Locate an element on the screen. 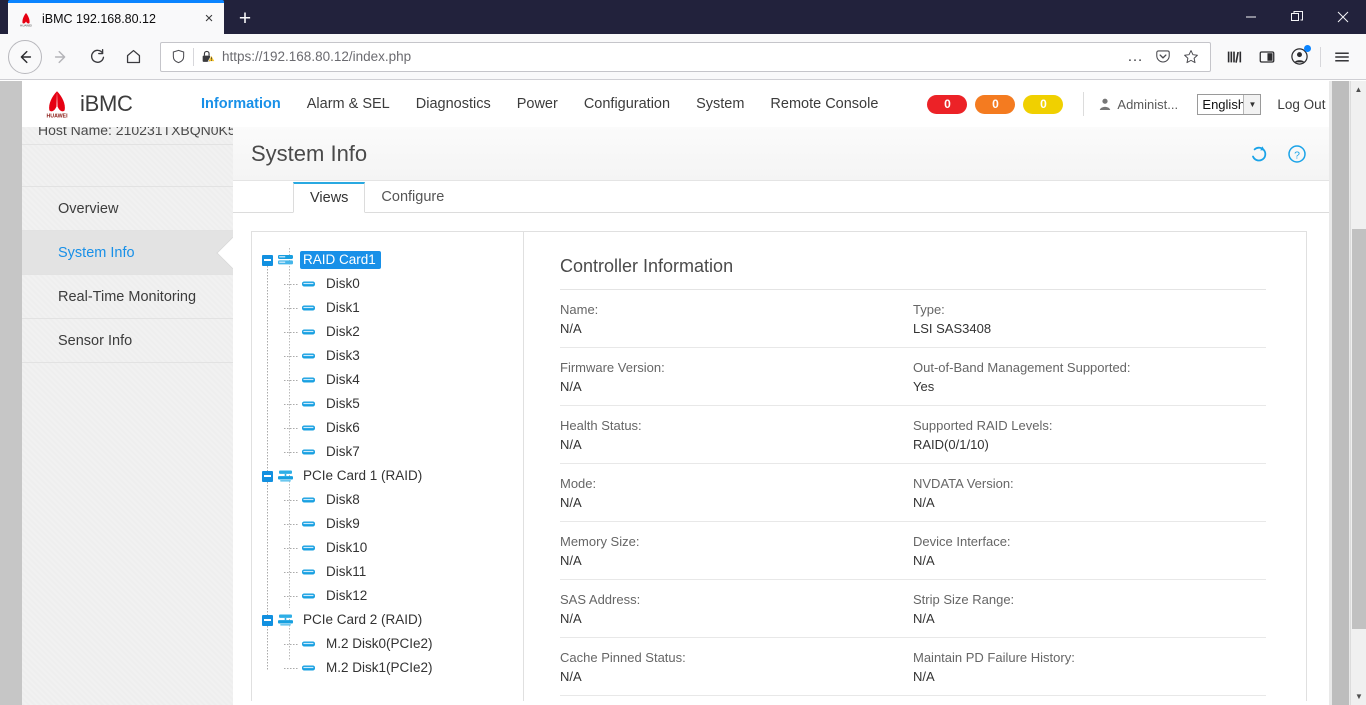 The image size is (1366, 705). detail-label: Name: is located at coordinates (579, 309).